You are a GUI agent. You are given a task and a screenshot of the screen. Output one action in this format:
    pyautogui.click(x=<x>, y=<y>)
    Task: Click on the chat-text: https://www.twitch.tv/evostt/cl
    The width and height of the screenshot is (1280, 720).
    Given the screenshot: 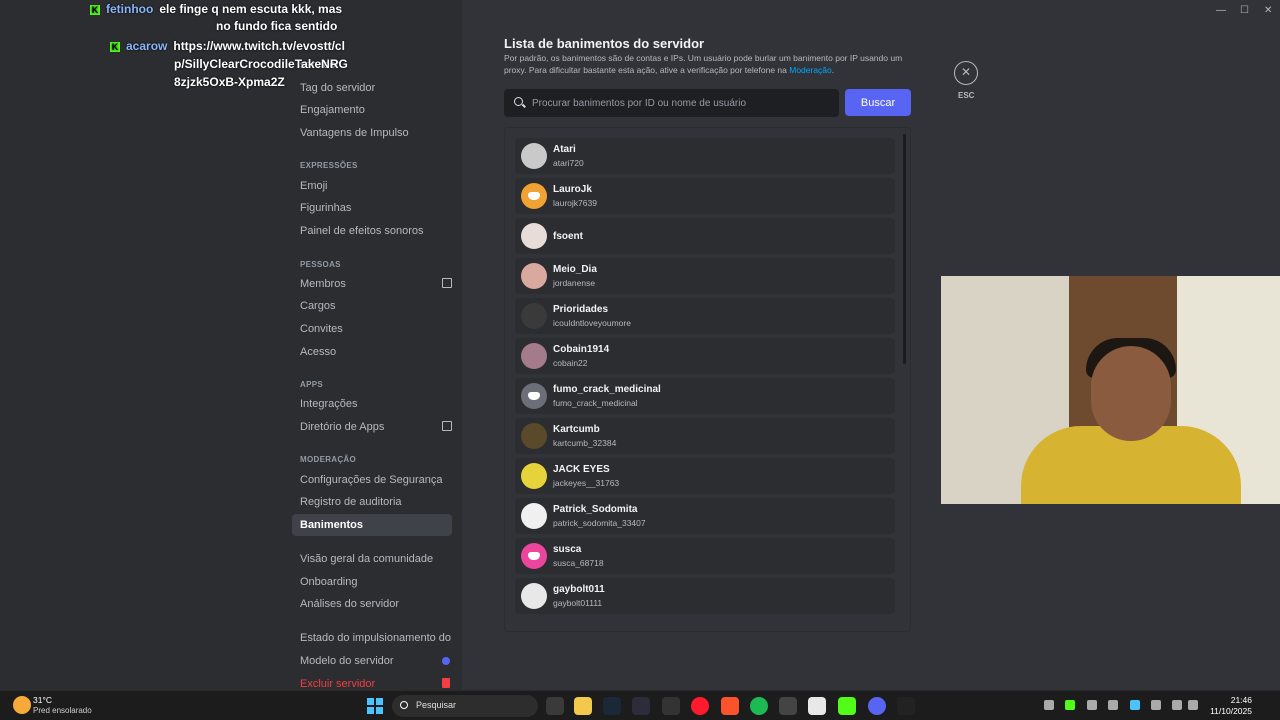 What is the action you would take?
    pyautogui.click(x=259, y=46)
    